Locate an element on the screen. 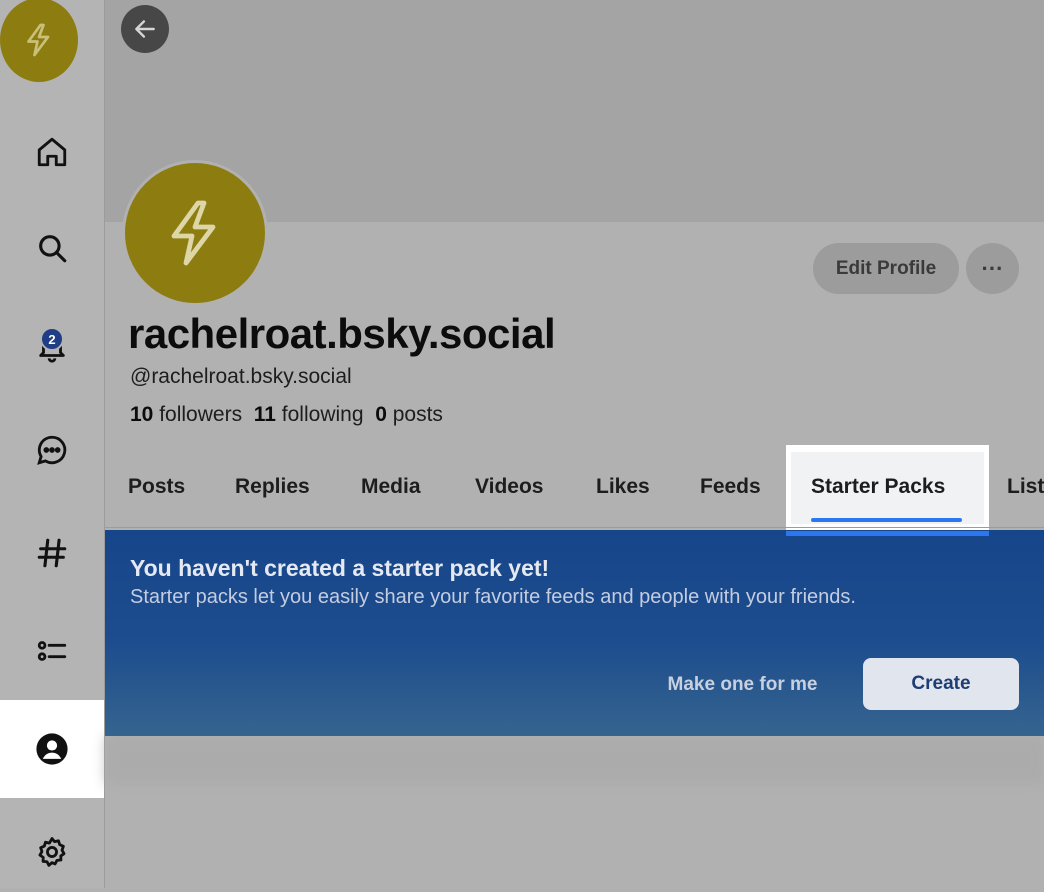 The height and width of the screenshot is (892, 1044). starter-pack-title: You haven't created a starter pack yet! is located at coordinates (340, 568).